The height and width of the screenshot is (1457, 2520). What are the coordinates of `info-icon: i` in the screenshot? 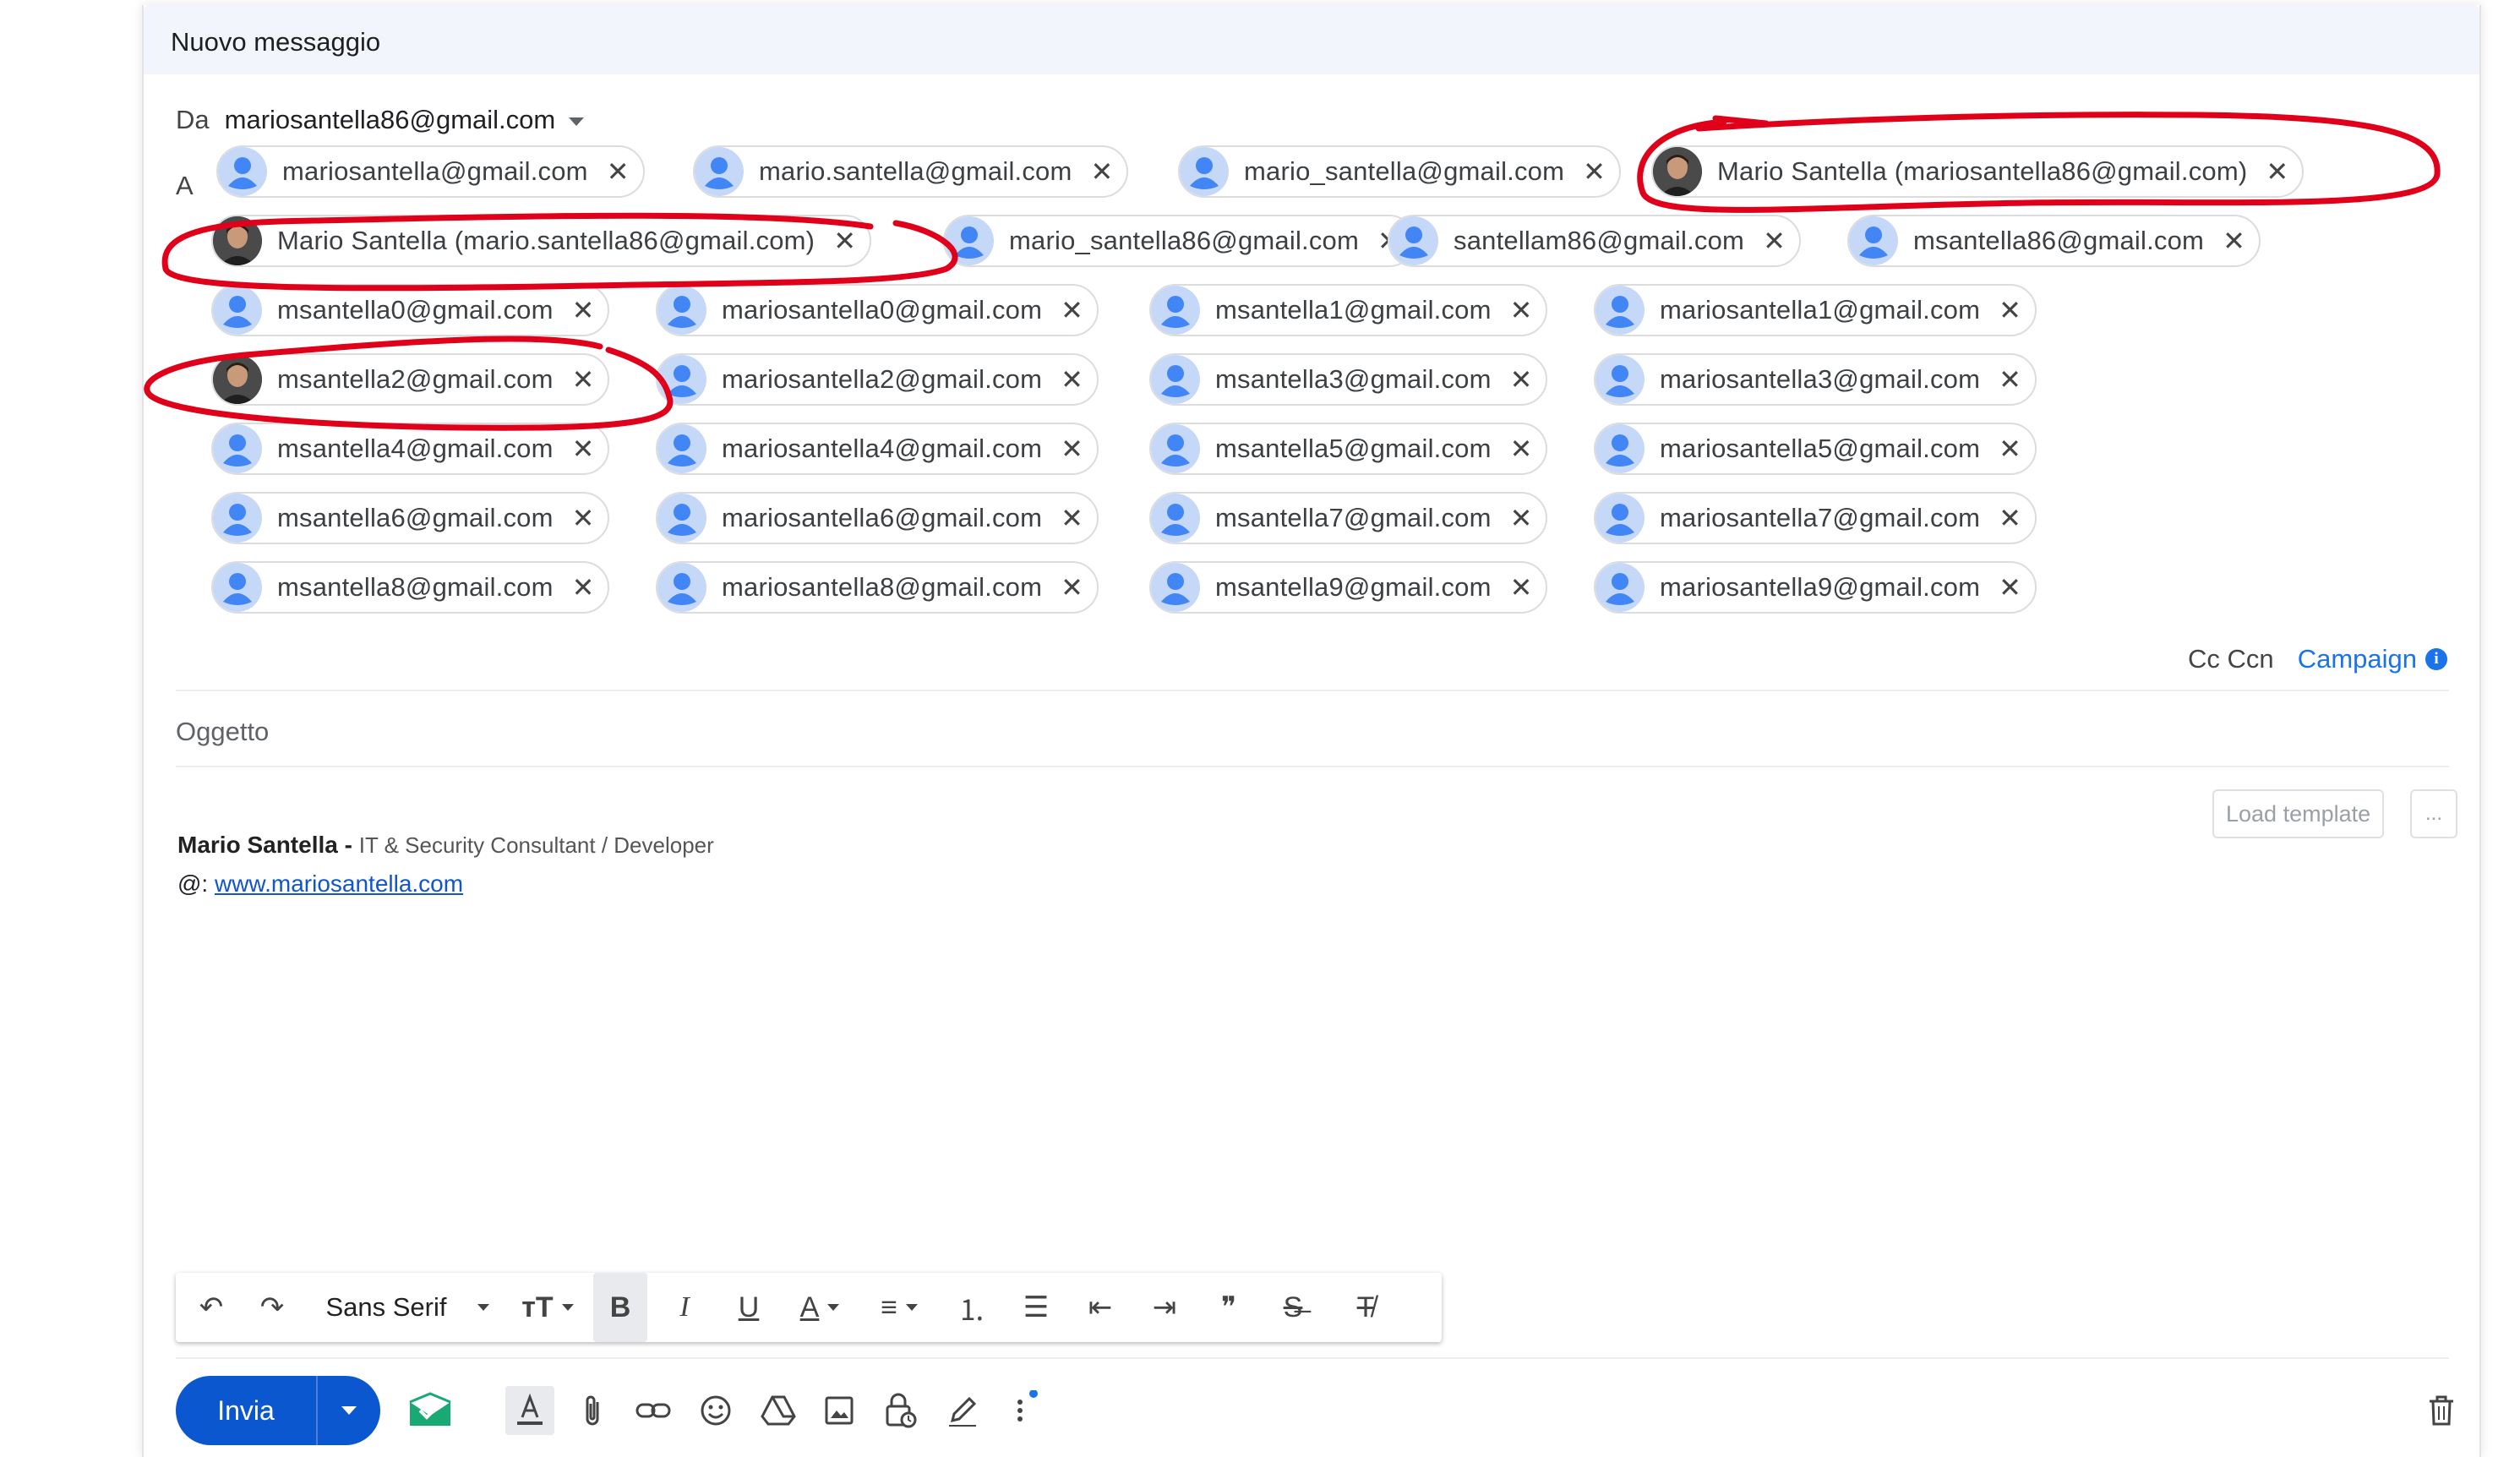 It's located at (2436, 659).